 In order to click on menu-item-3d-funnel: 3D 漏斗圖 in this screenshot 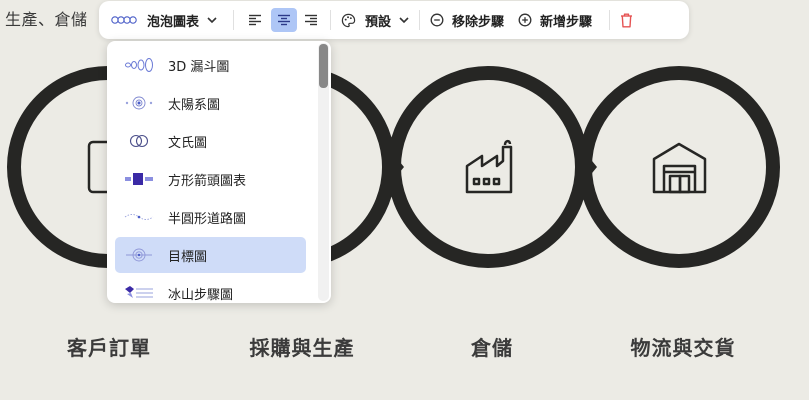, I will do `click(210, 65)`.